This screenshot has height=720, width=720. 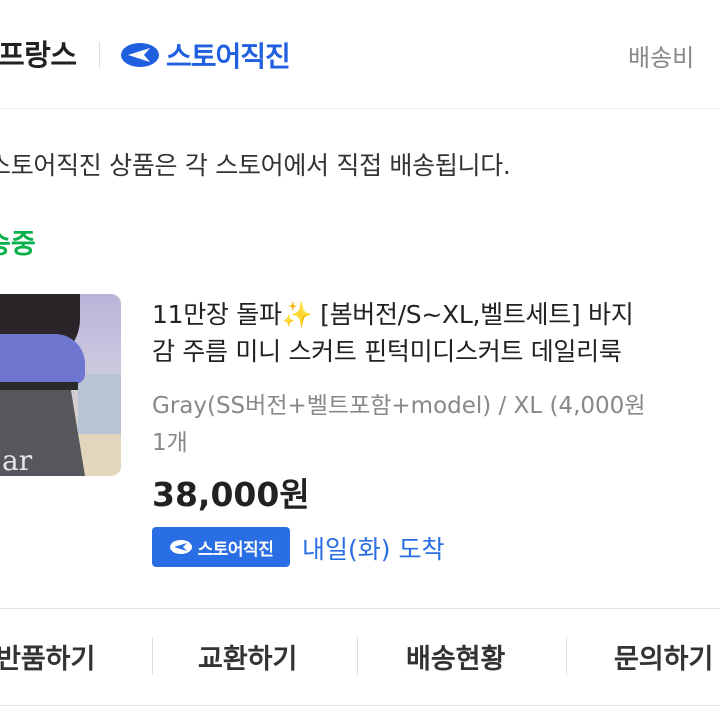 I want to click on inquiry-button: 문의하기, so click(x=663, y=656).